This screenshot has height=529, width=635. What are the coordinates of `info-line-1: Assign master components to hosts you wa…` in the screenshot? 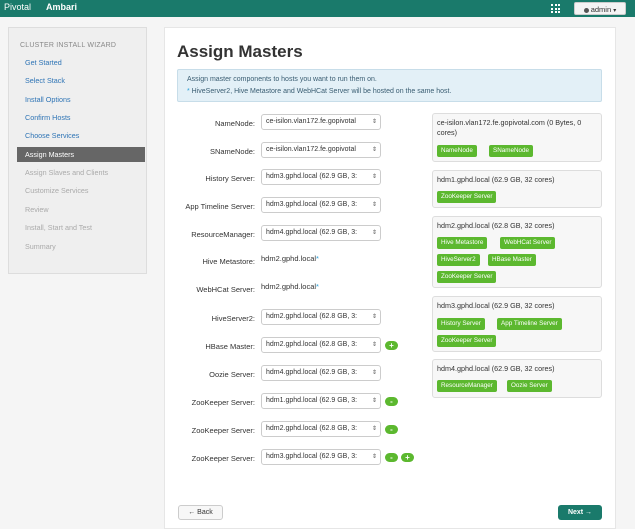 It's located at (282, 79).